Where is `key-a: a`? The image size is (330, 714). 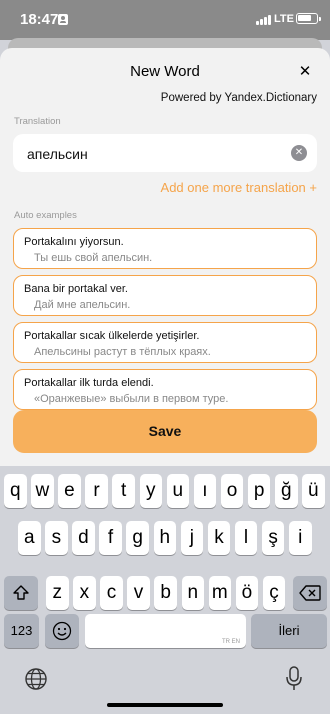
key-a: a is located at coordinates (29, 538).